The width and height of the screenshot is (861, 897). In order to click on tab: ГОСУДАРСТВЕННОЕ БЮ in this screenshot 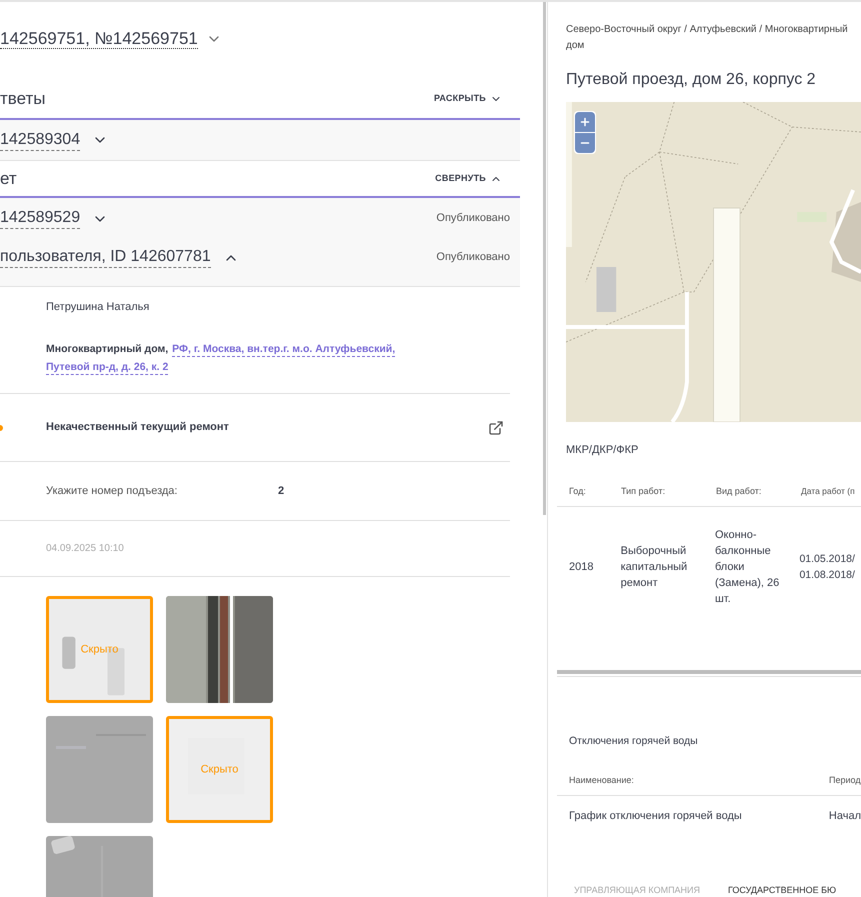, I will do `click(782, 890)`.